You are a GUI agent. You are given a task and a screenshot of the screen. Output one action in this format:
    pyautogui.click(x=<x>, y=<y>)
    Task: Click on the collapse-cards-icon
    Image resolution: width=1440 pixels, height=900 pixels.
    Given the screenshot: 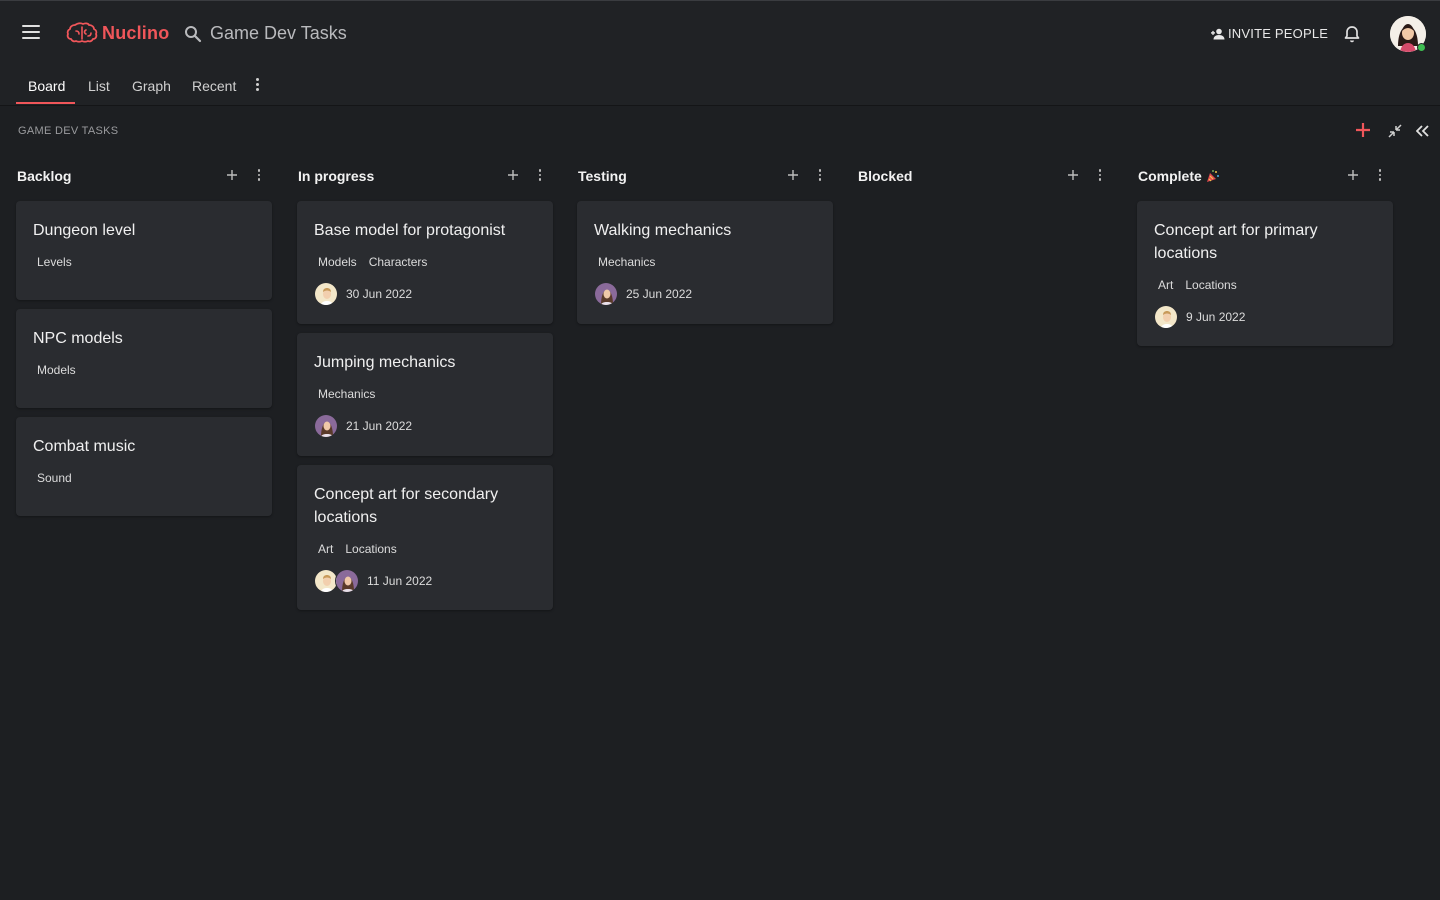 What is the action you would take?
    pyautogui.click(x=1395, y=131)
    